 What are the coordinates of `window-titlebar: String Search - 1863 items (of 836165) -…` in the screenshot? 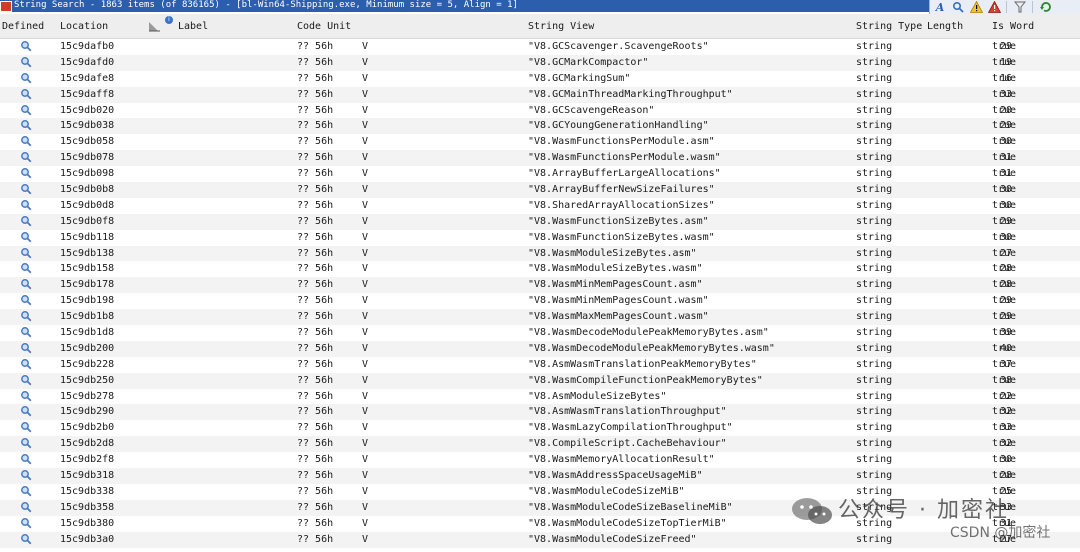 It's located at (540, 6).